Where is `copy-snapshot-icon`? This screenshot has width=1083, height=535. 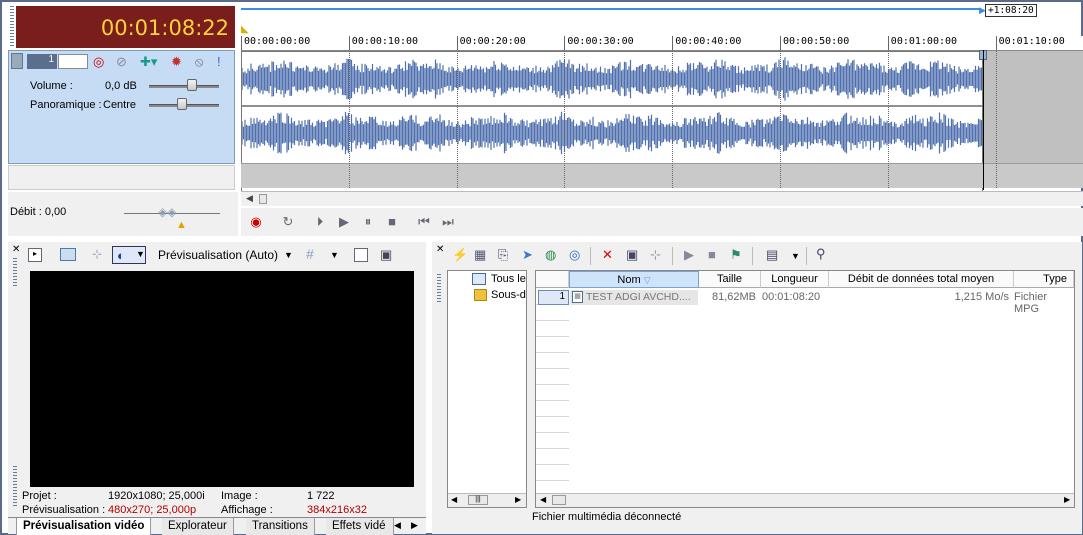
copy-snapshot-icon is located at coordinates (361, 255).